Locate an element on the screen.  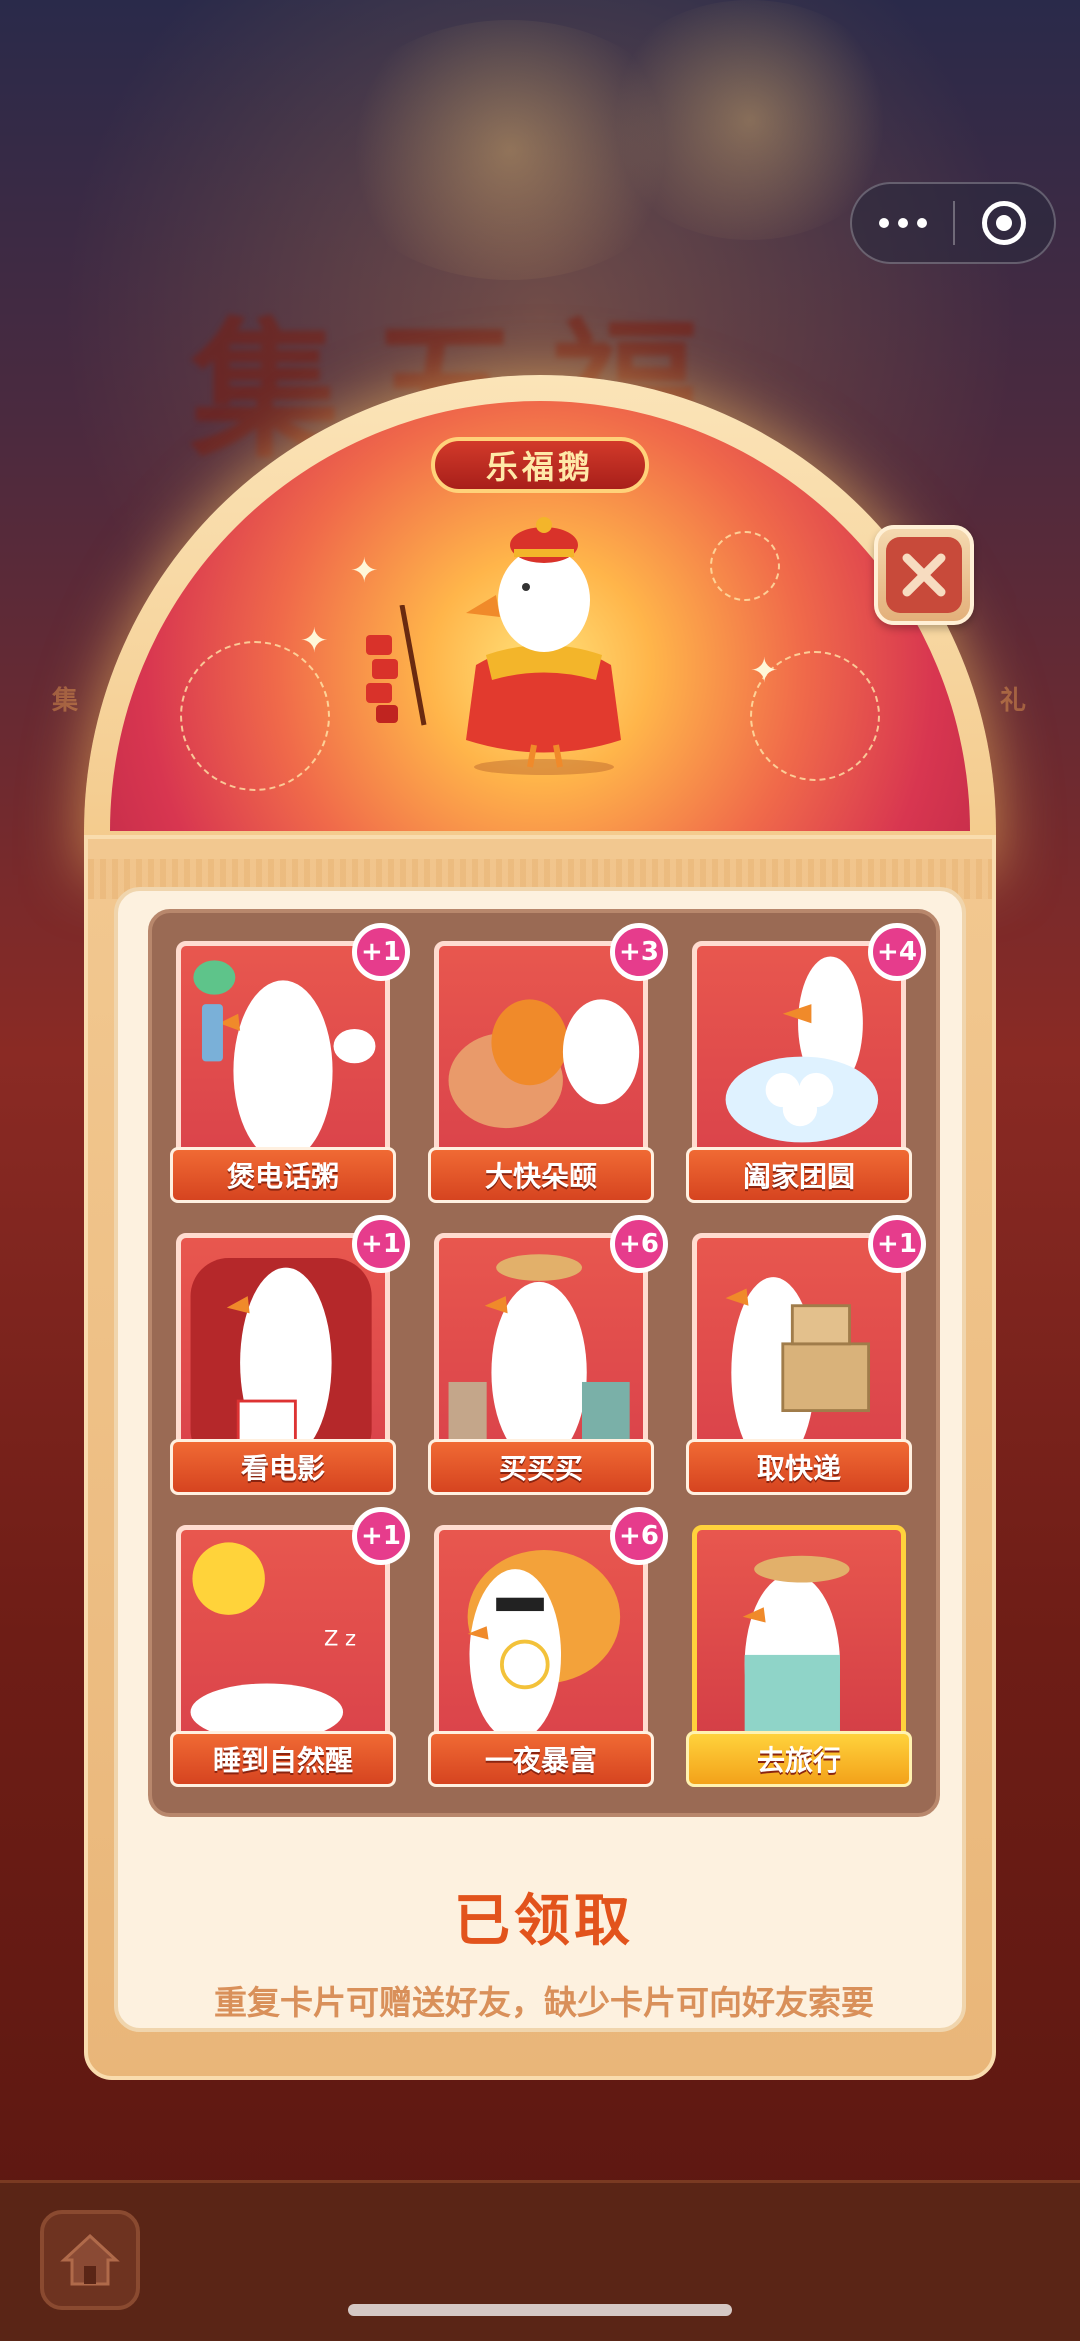
card-shopping: 买买买 +6 is located at coordinates (548, 1362).